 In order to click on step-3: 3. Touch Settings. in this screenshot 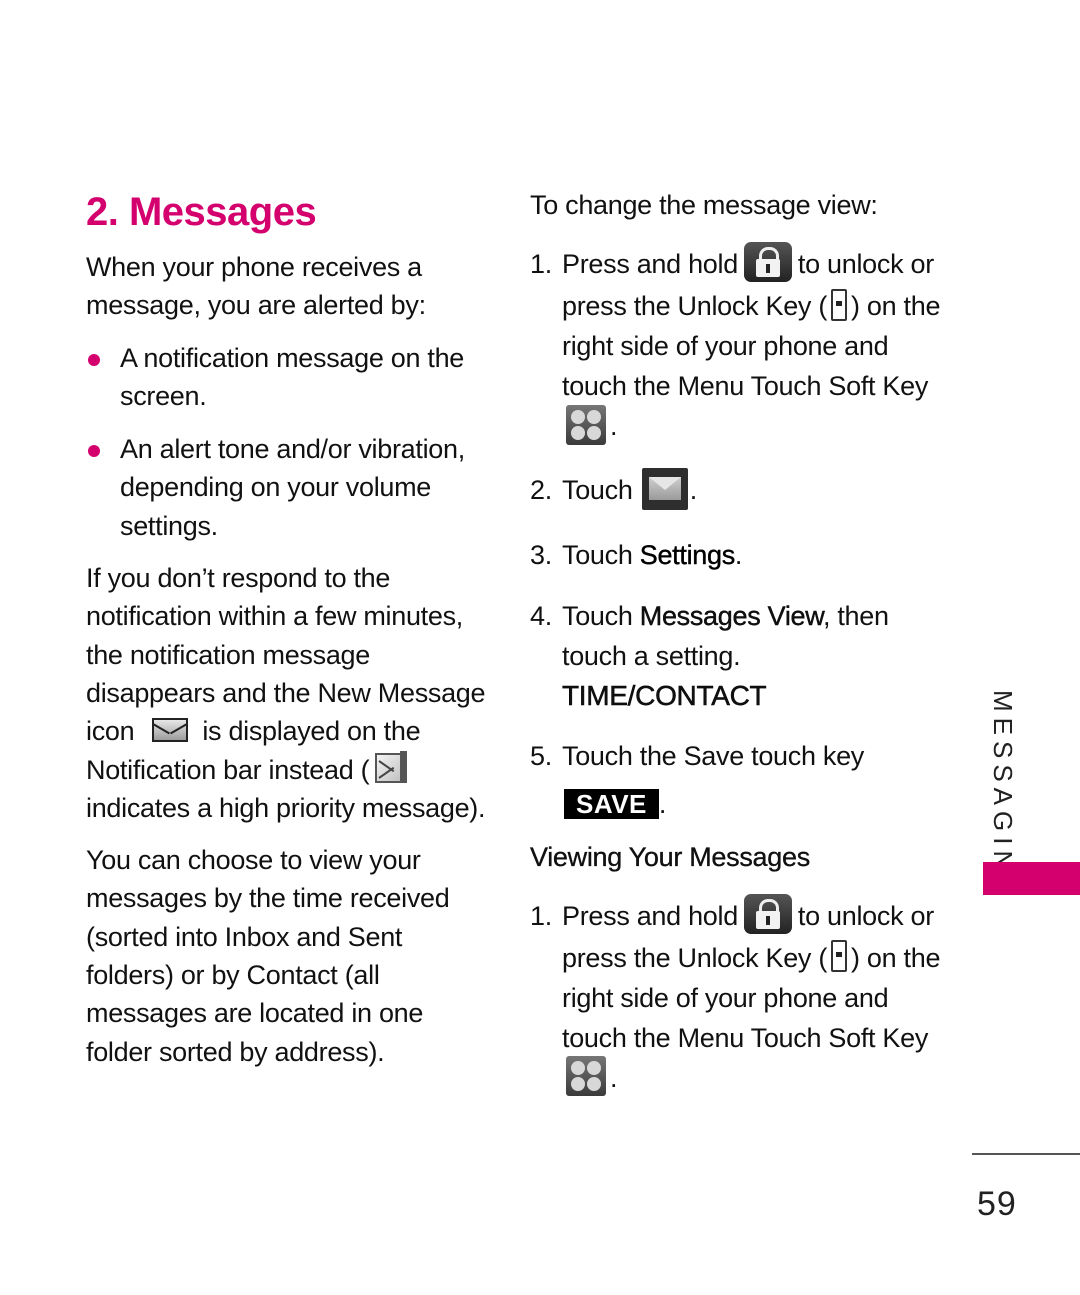, I will do `click(740, 555)`.